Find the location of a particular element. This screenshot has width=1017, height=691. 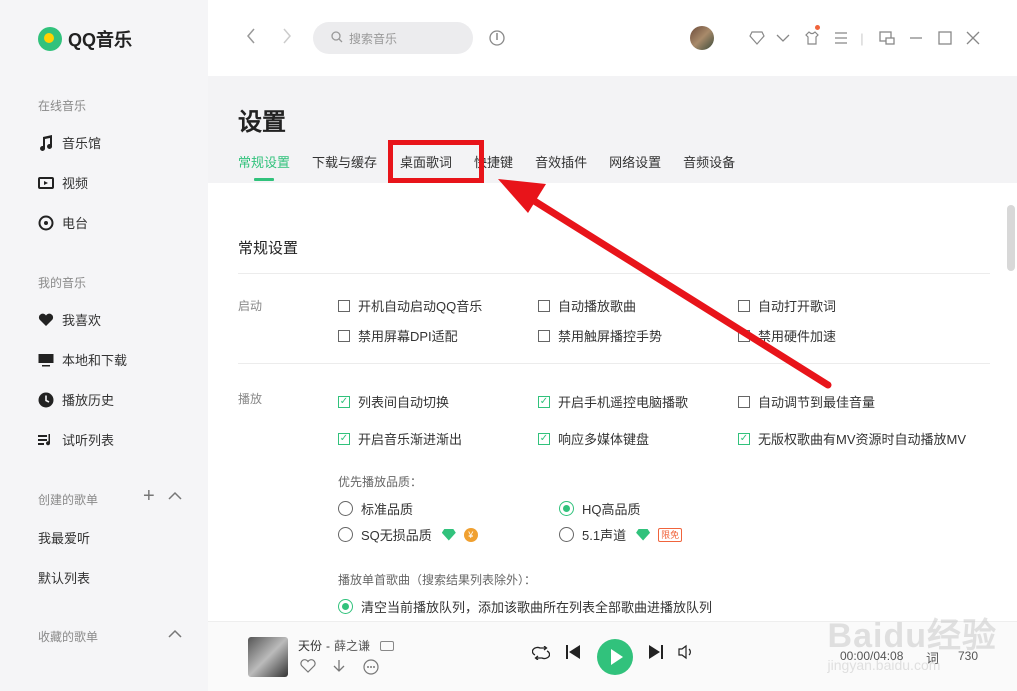

checkbox-auto-lyrics: 自动打开歌词 is located at coordinates (787, 305).